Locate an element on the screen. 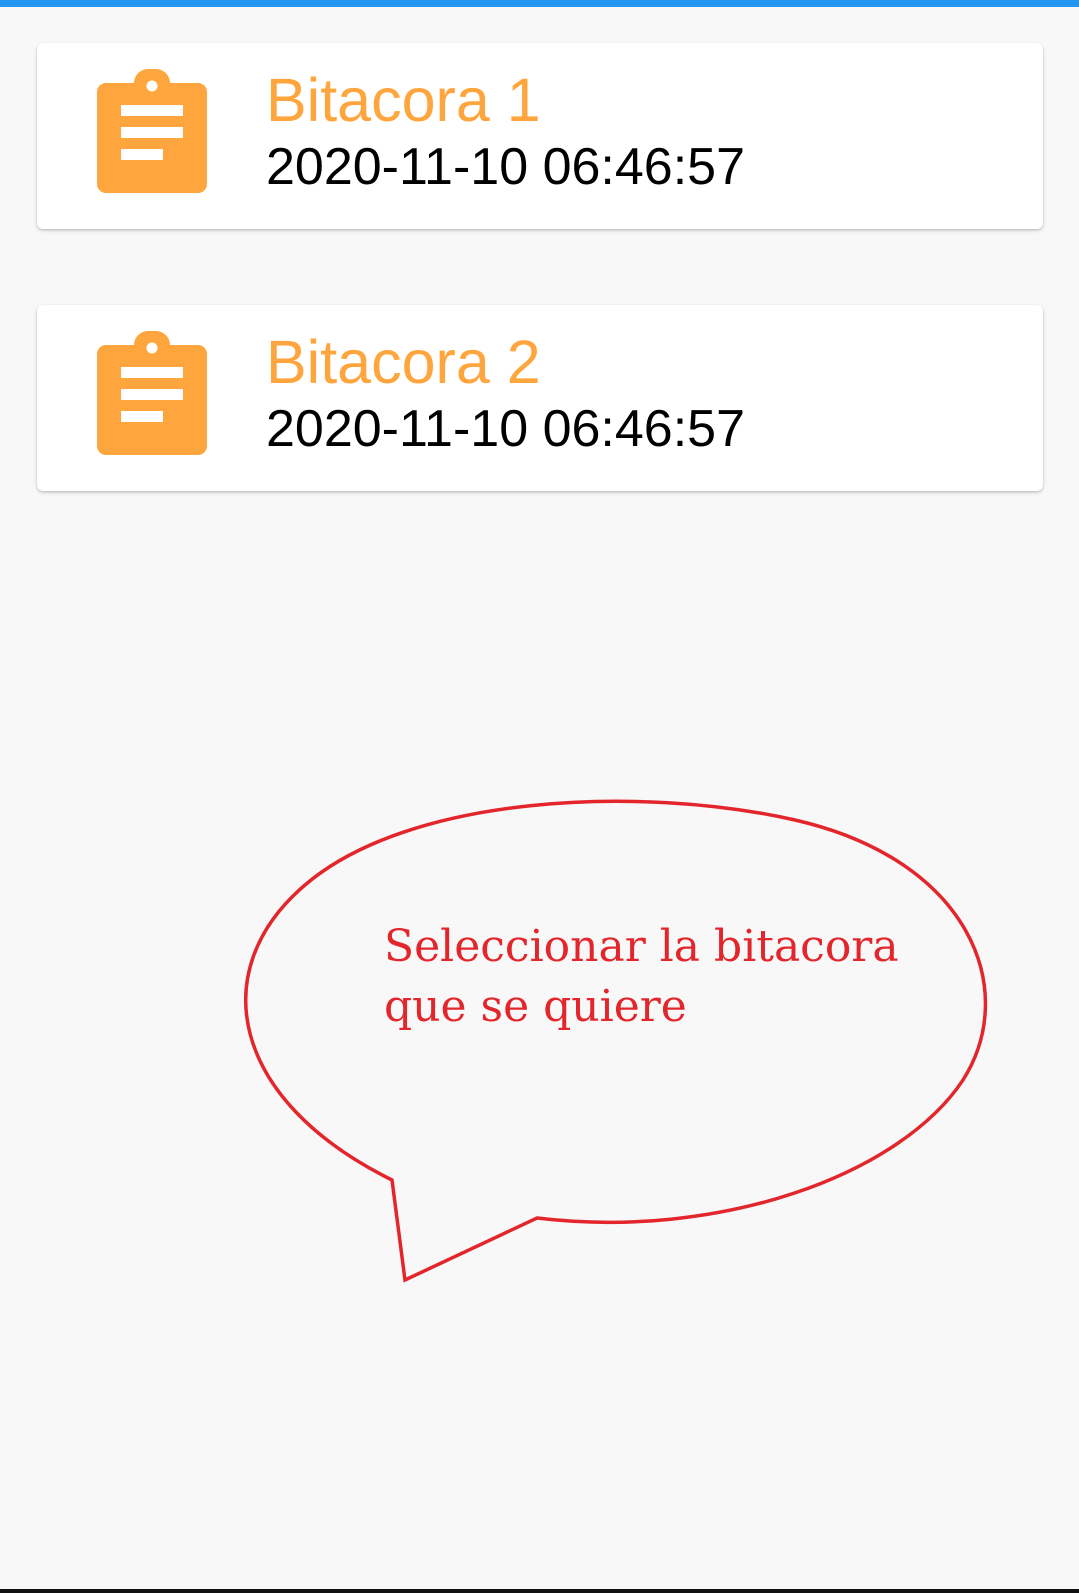 This screenshot has width=1079, height=1593. bitacora-card-2: Bitacora 2 2020-11-10 06:46:57 is located at coordinates (540, 398).